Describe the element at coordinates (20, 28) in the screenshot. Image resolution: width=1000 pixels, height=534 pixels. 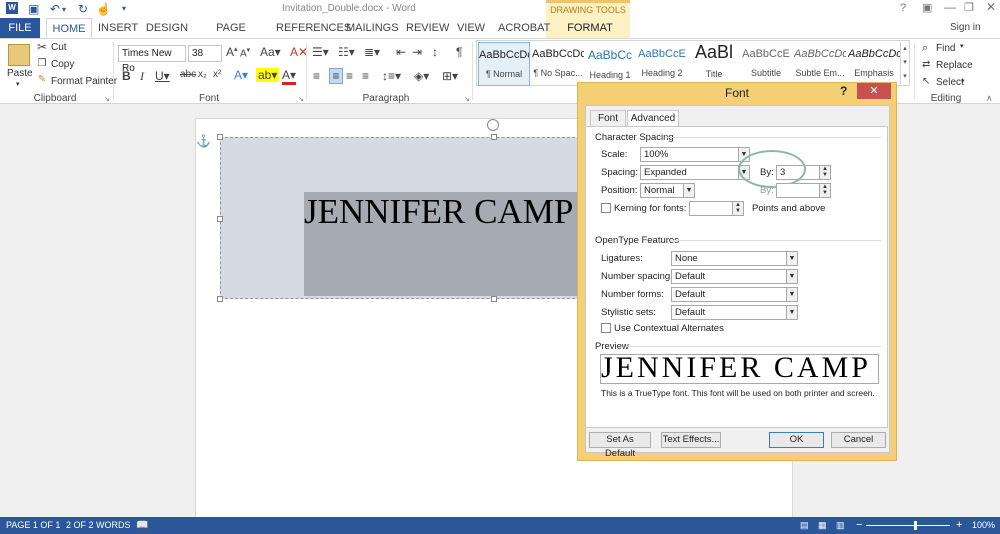
I see `tab-file: FILE` at that location.